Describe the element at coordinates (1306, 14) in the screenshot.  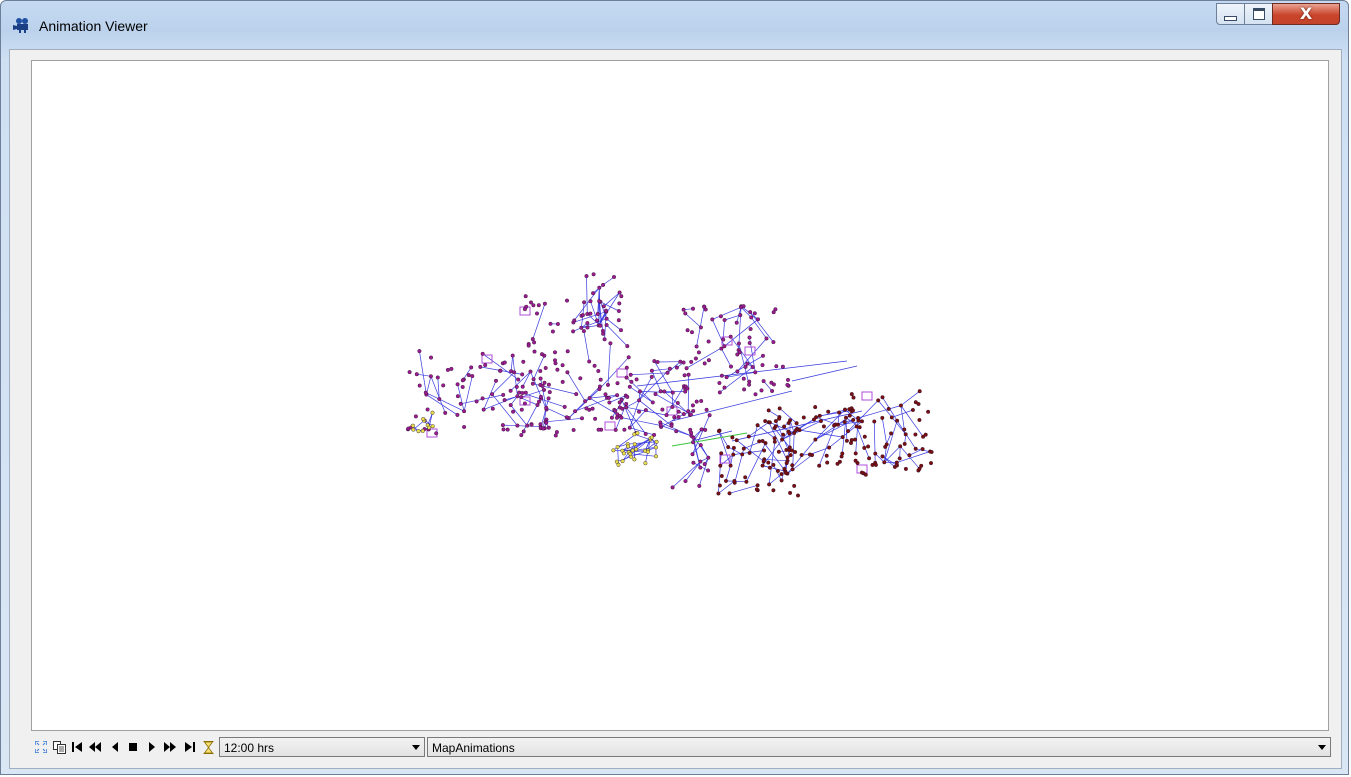
I see `close-button: X` at that location.